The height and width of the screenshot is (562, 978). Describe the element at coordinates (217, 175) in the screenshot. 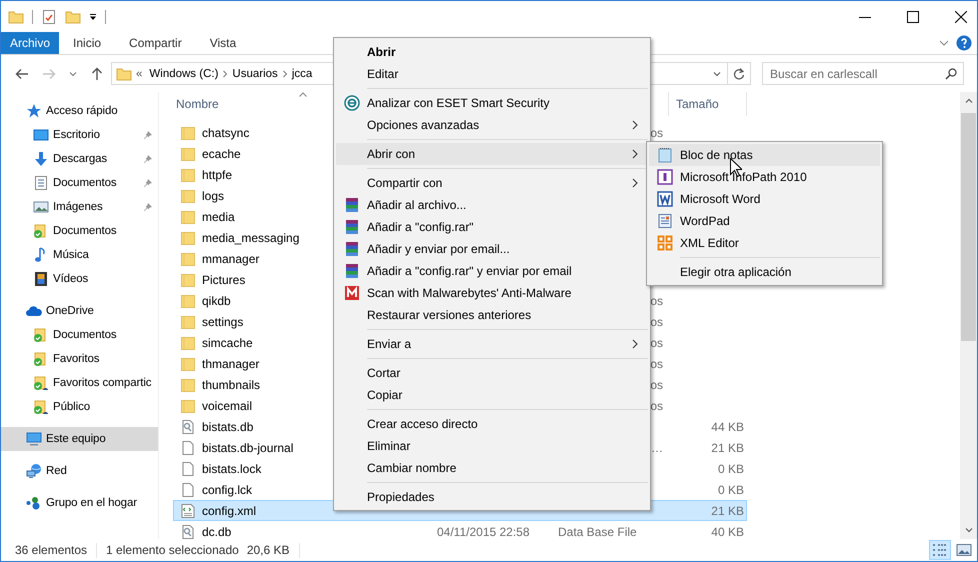

I see `file-name: httpfe` at that location.